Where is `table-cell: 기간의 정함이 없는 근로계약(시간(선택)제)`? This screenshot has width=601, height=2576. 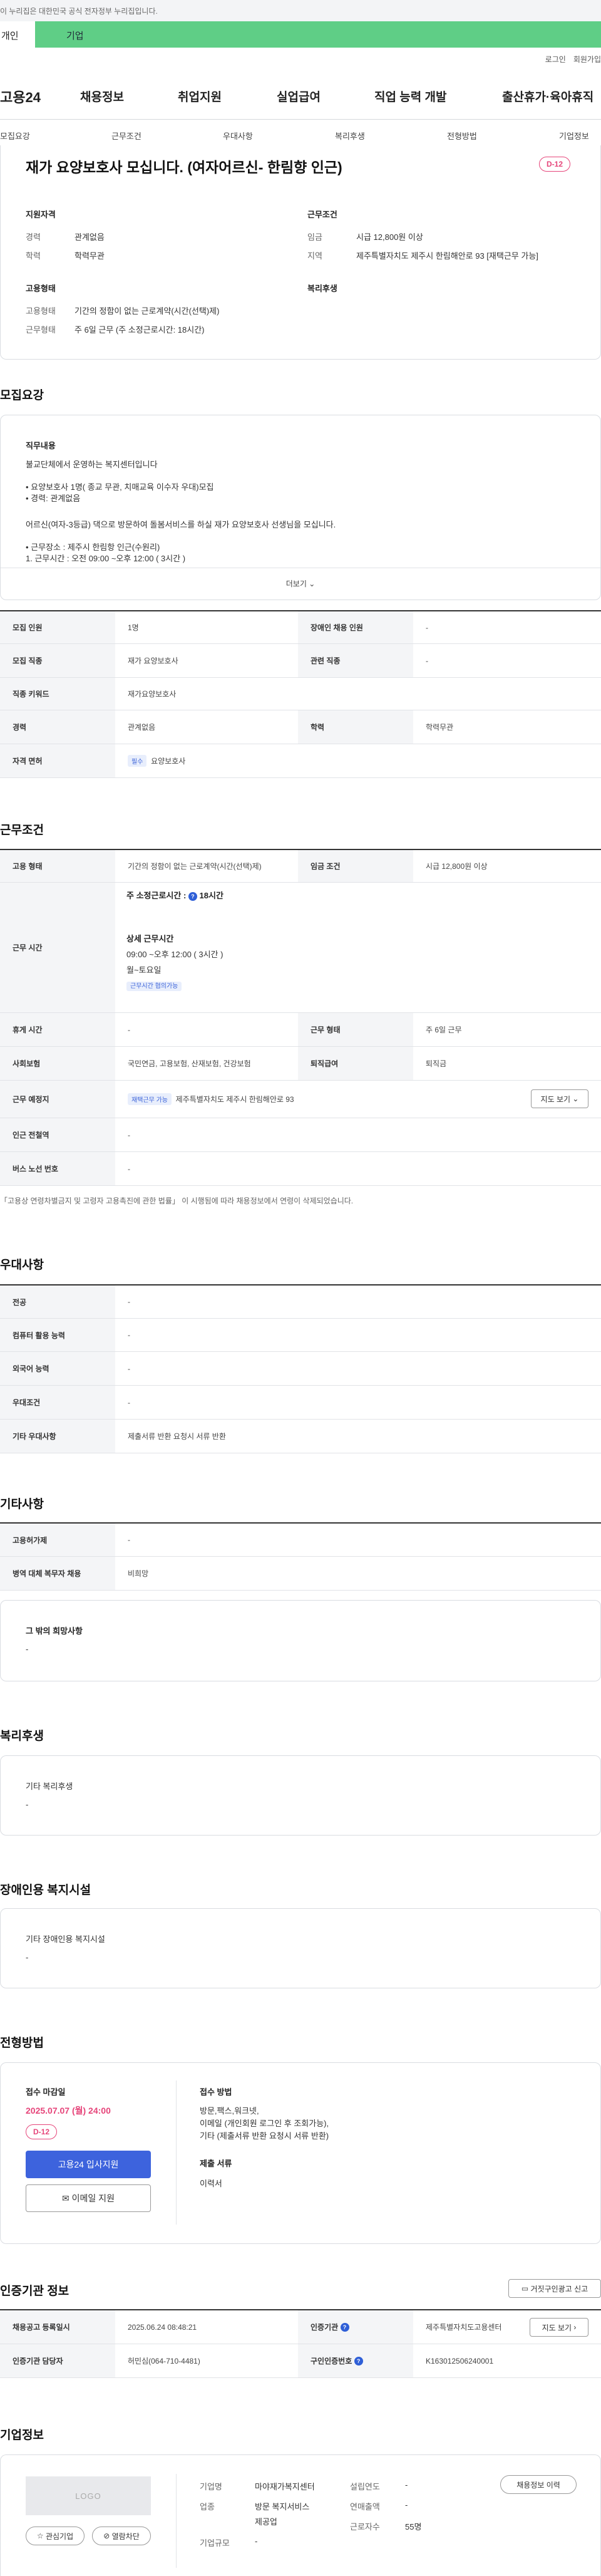 table-cell: 기간의 정함이 없는 근로계약(시간(선택)제) is located at coordinates (195, 867).